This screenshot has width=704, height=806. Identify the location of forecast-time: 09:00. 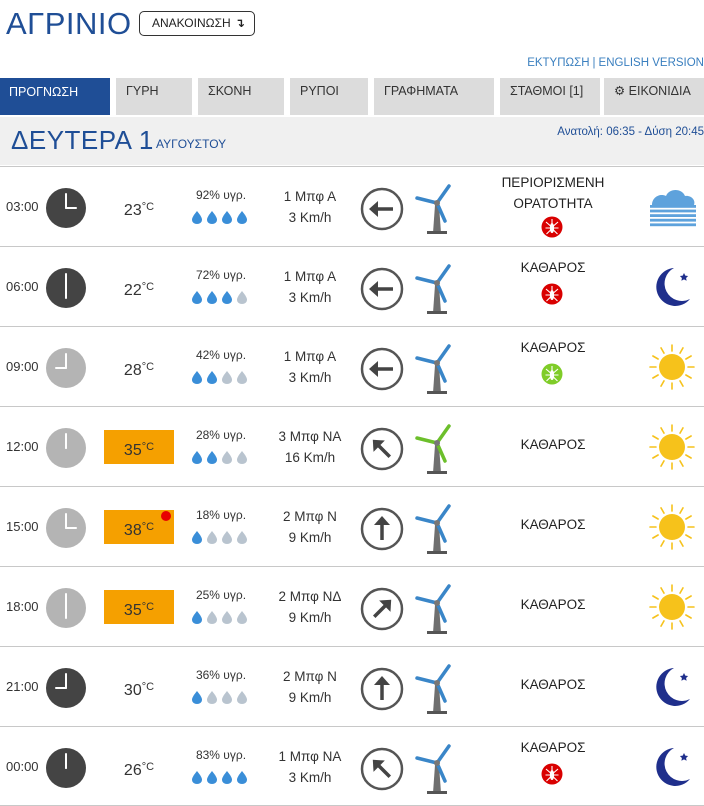
(22, 366).